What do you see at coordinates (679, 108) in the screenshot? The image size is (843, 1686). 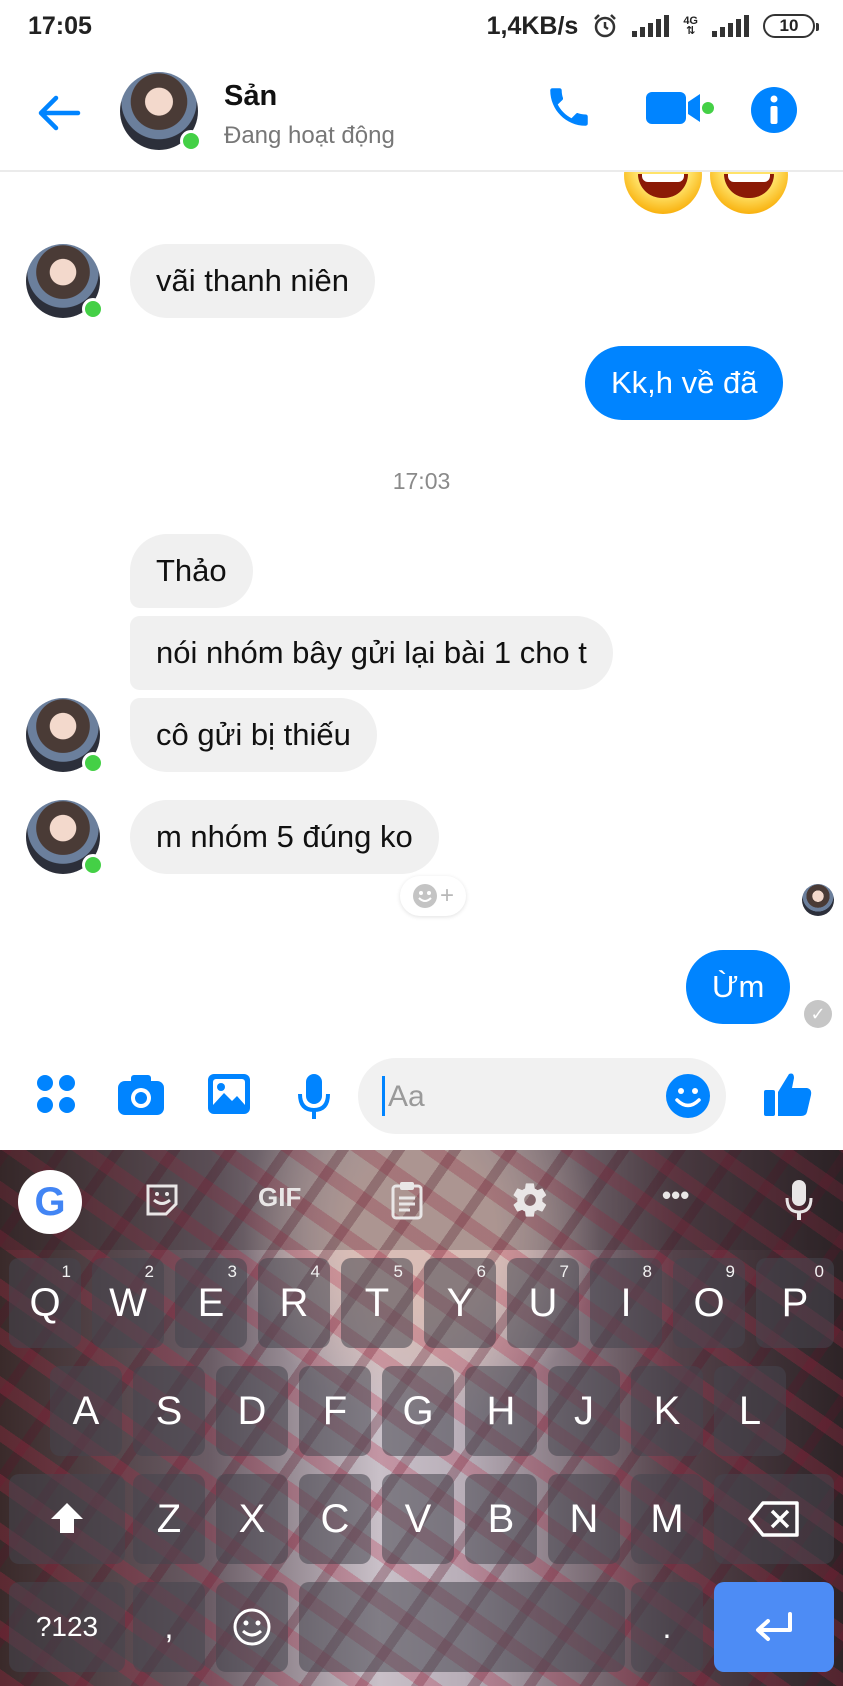 I see `video-call-icon` at bounding box center [679, 108].